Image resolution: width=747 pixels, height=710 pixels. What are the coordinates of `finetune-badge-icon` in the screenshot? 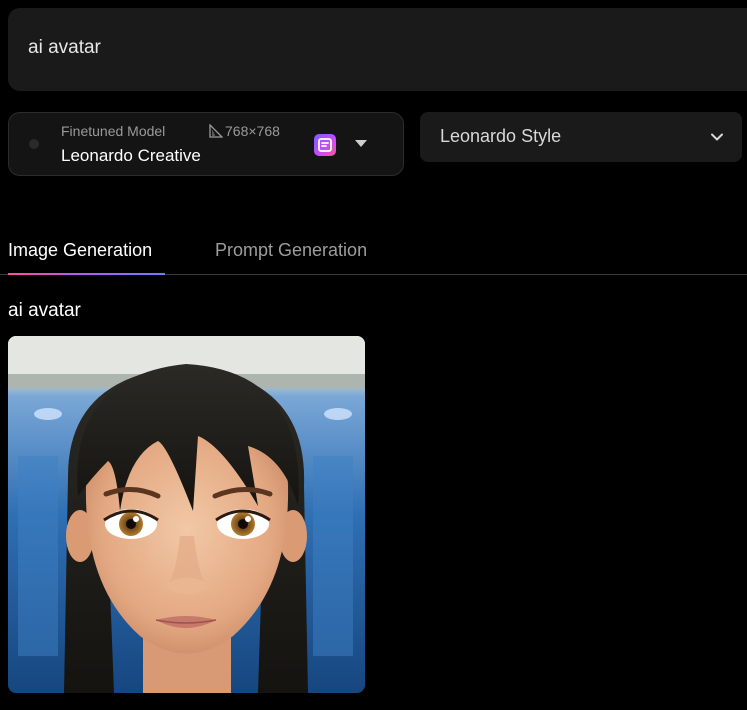 It's located at (325, 145).